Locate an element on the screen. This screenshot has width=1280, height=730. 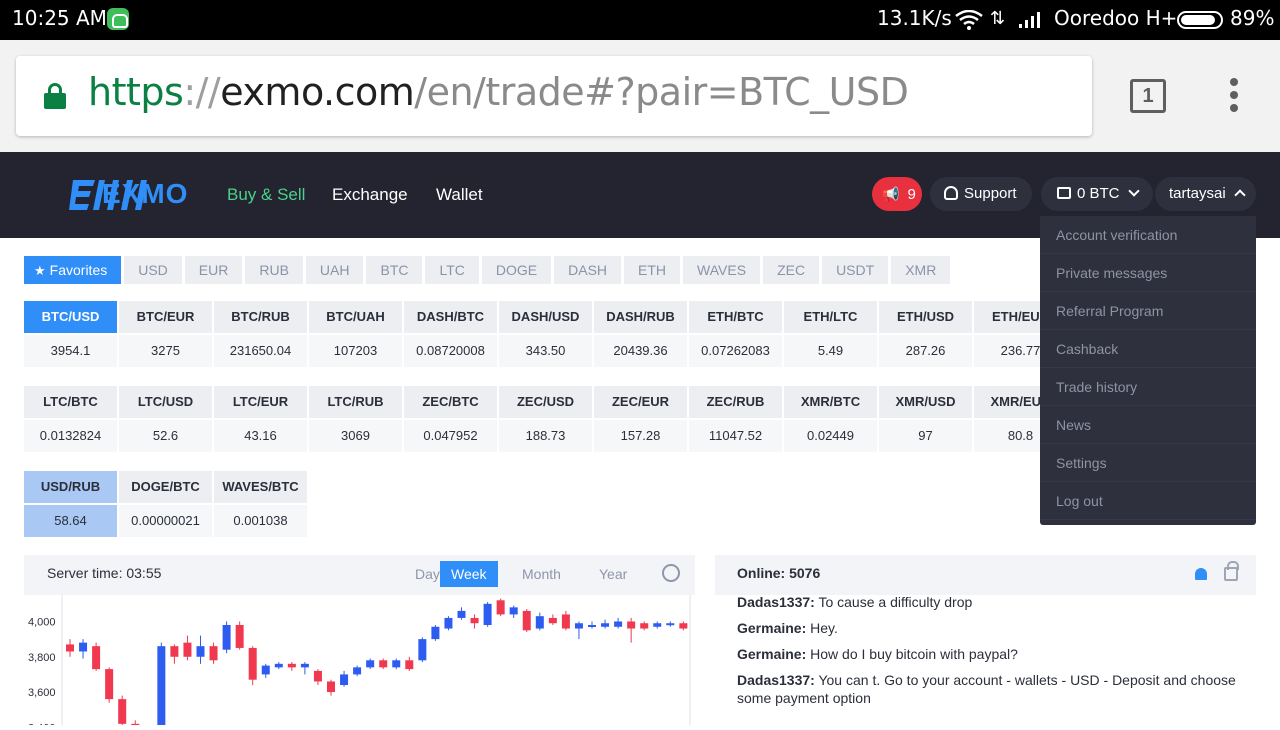
menu-item-news: News is located at coordinates (1148, 425).